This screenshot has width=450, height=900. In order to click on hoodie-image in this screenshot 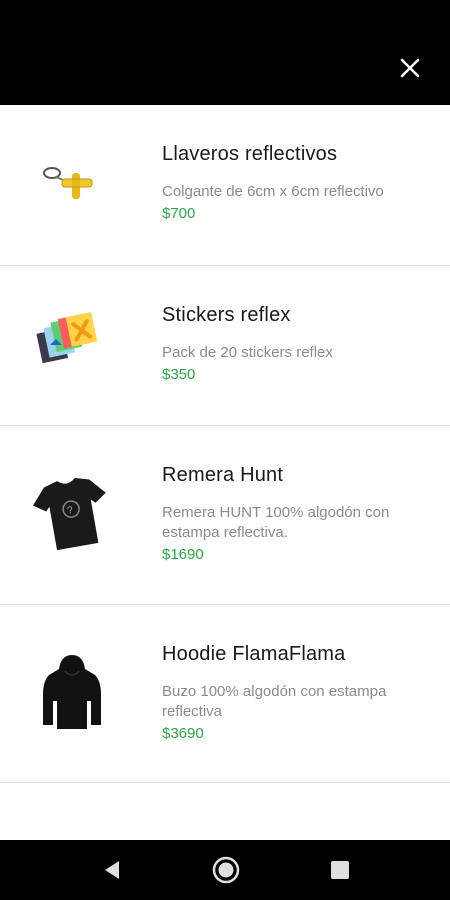, I will do `click(72, 691)`.